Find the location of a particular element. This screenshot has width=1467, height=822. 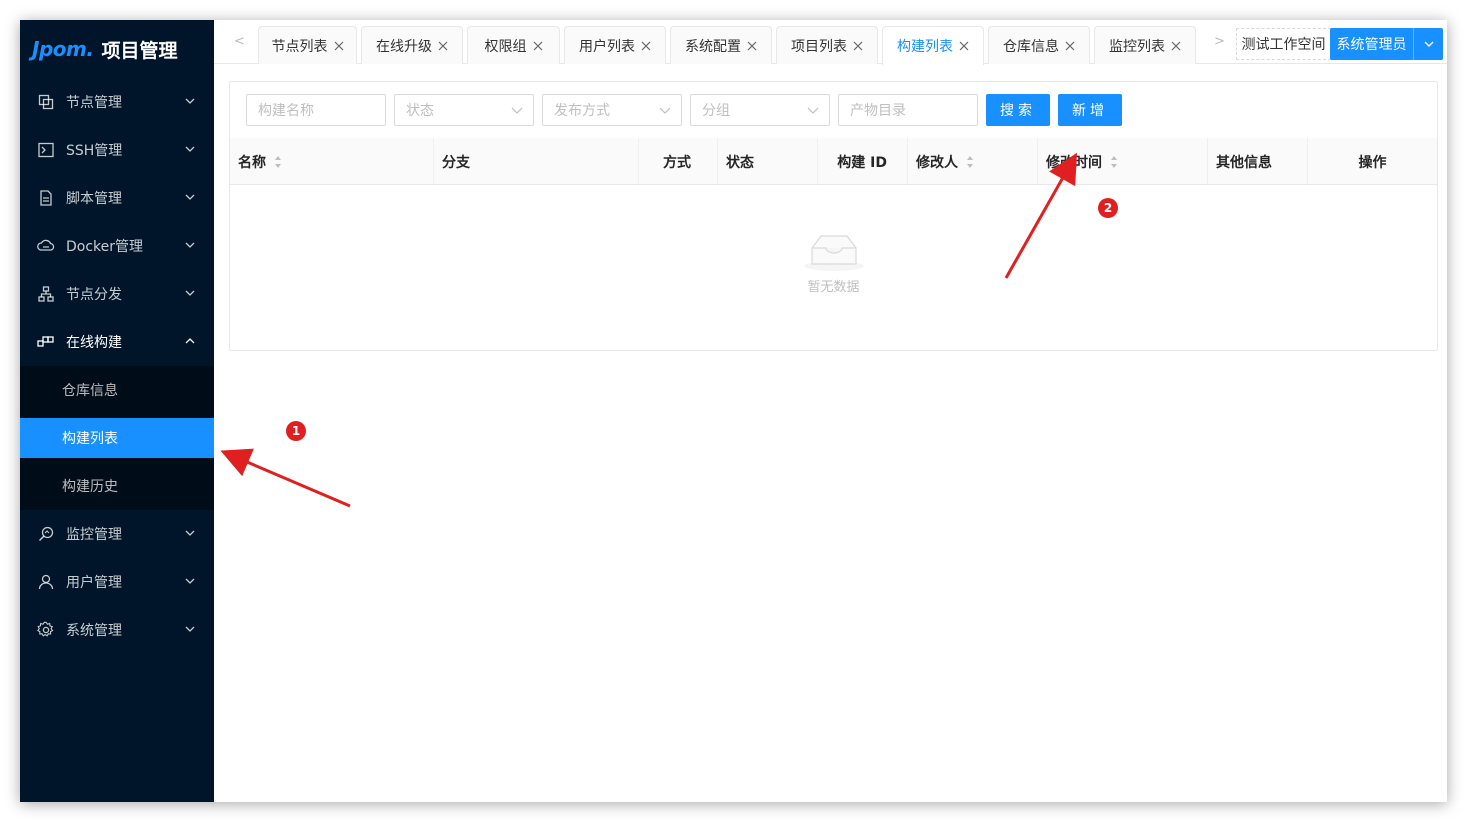

sidebar-subitem-build-list: 构建列表 is located at coordinates (117, 438).